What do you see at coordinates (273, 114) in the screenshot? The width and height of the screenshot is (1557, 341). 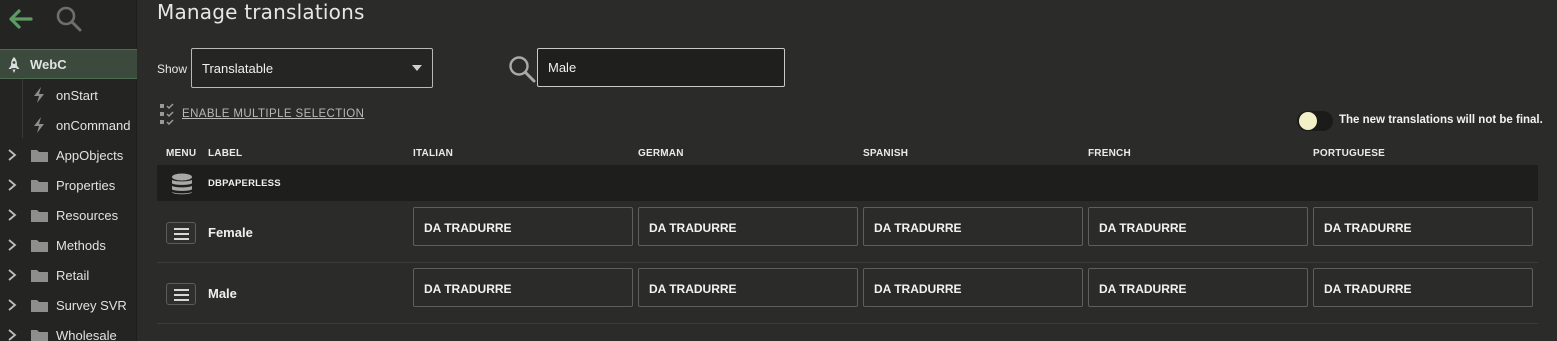 I see `enable-multiple-selection-label: ENABLE MULTIPLE SELECTION` at bounding box center [273, 114].